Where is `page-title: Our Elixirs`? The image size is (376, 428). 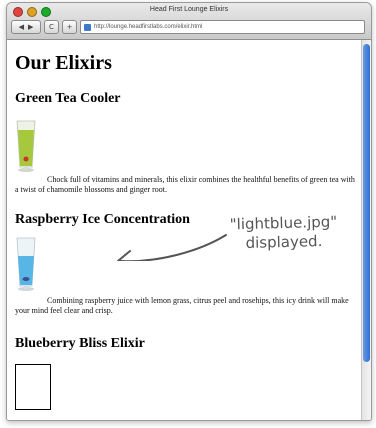
page-title: Our Elixirs is located at coordinates (63, 63).